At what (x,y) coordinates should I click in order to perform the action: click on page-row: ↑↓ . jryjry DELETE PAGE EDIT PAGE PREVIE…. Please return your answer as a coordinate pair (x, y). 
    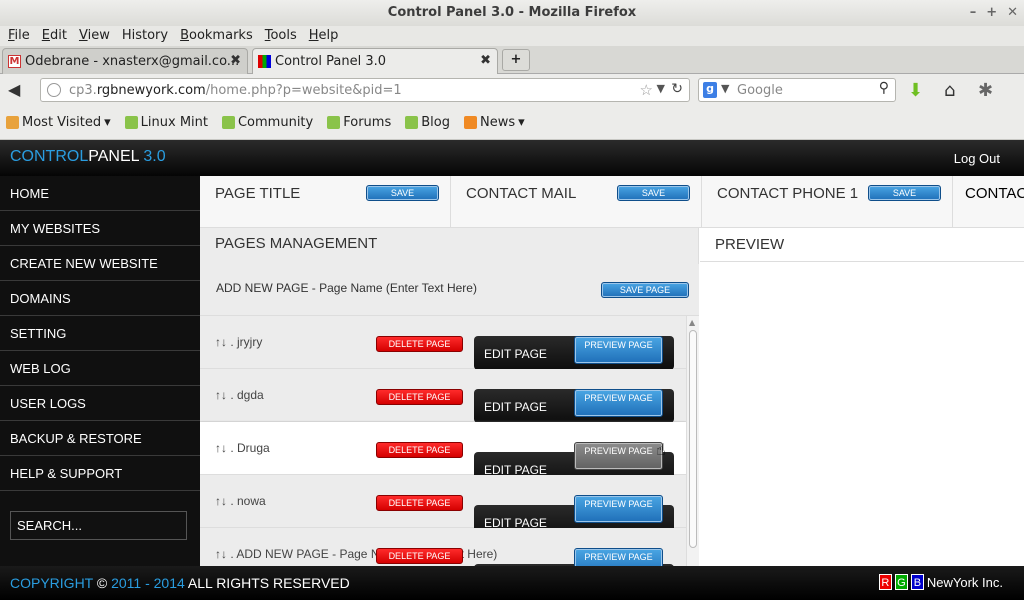
    Looking at the image, I should click on (443, 343).